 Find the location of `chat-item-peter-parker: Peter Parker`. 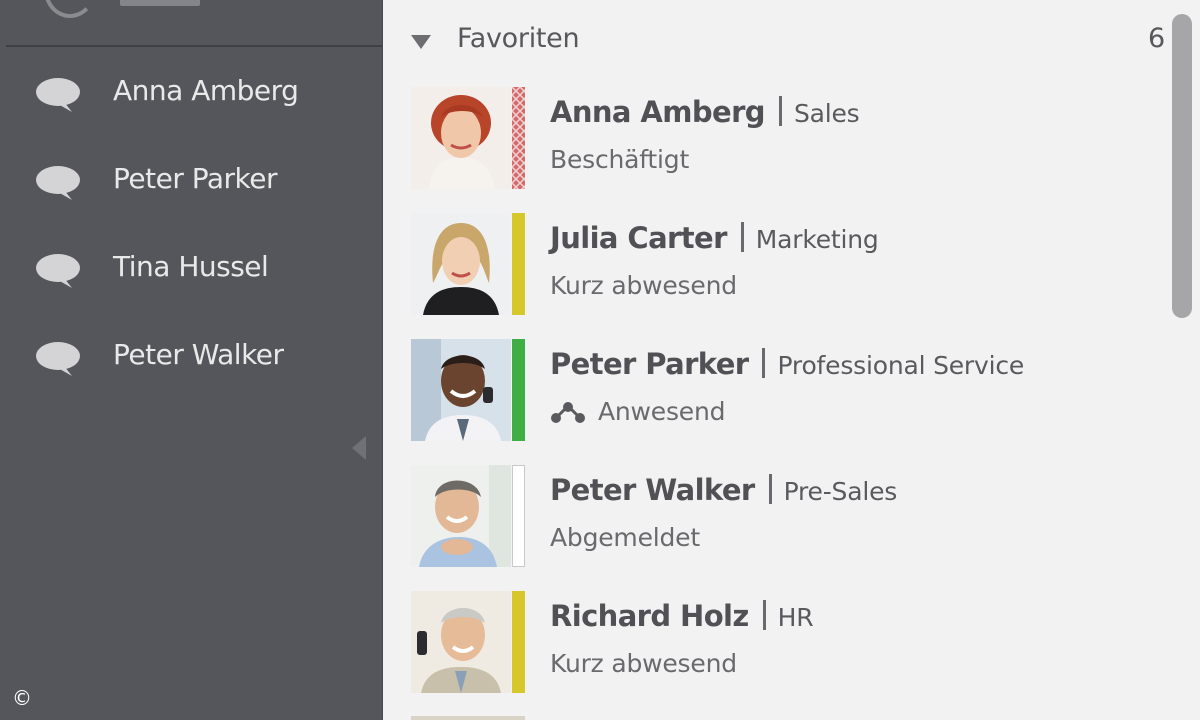

chat-item-peter-parker: Peter Parker is located at coordinates (191, 182).